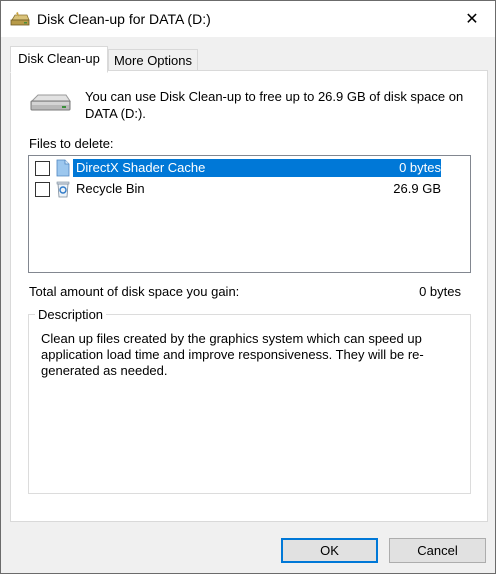  Describe the element at coordinates (20, 19) in the screenshot. I see `disk-cleanup-app-icon` at that location.